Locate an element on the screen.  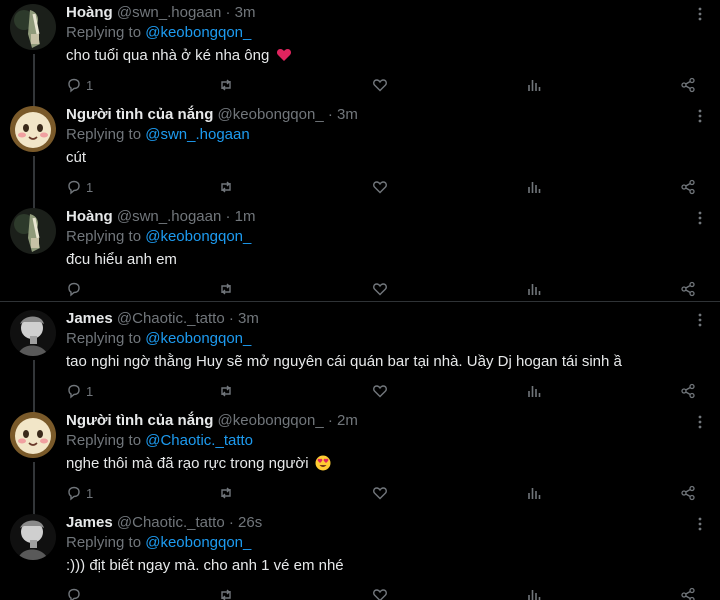
share-icon is located at coordinates (688, 85).